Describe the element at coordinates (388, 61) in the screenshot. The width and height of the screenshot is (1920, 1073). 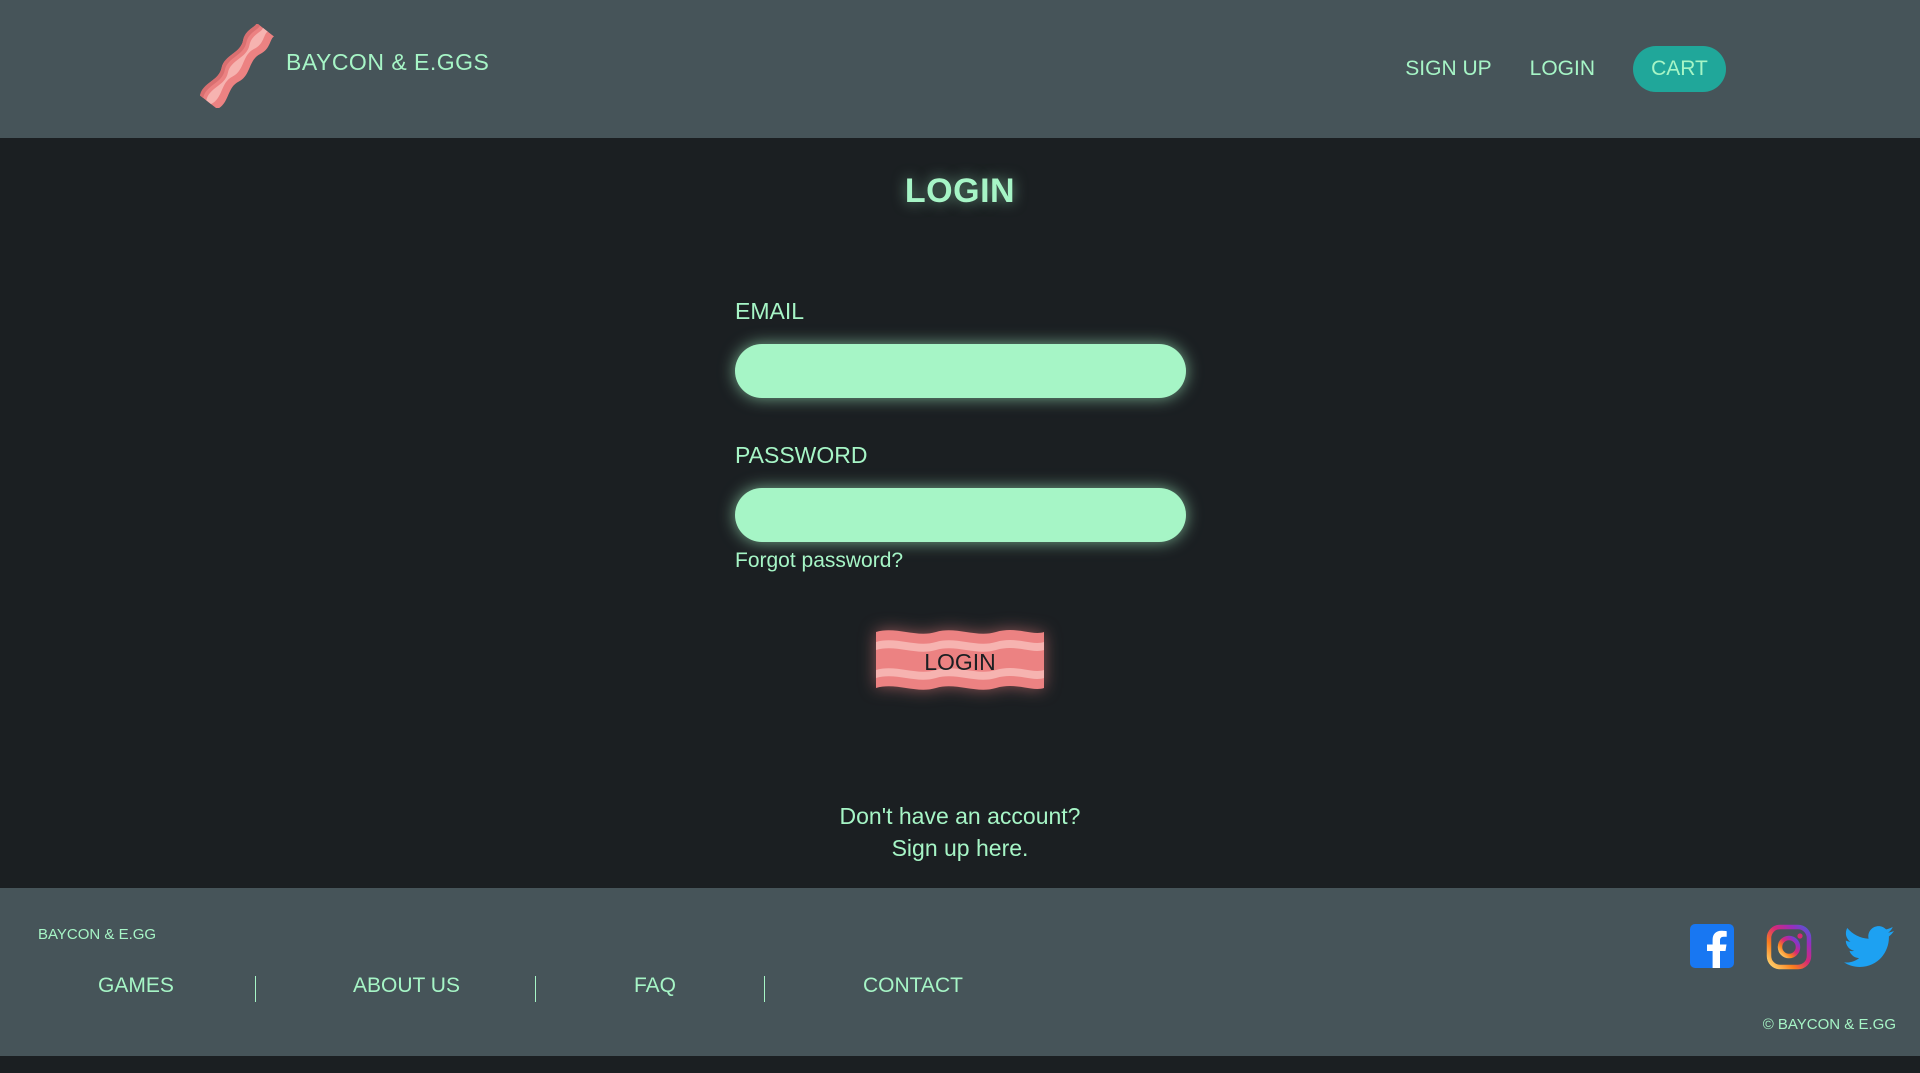
I see `brand-name: BAYCON & E.GGS` at that location.